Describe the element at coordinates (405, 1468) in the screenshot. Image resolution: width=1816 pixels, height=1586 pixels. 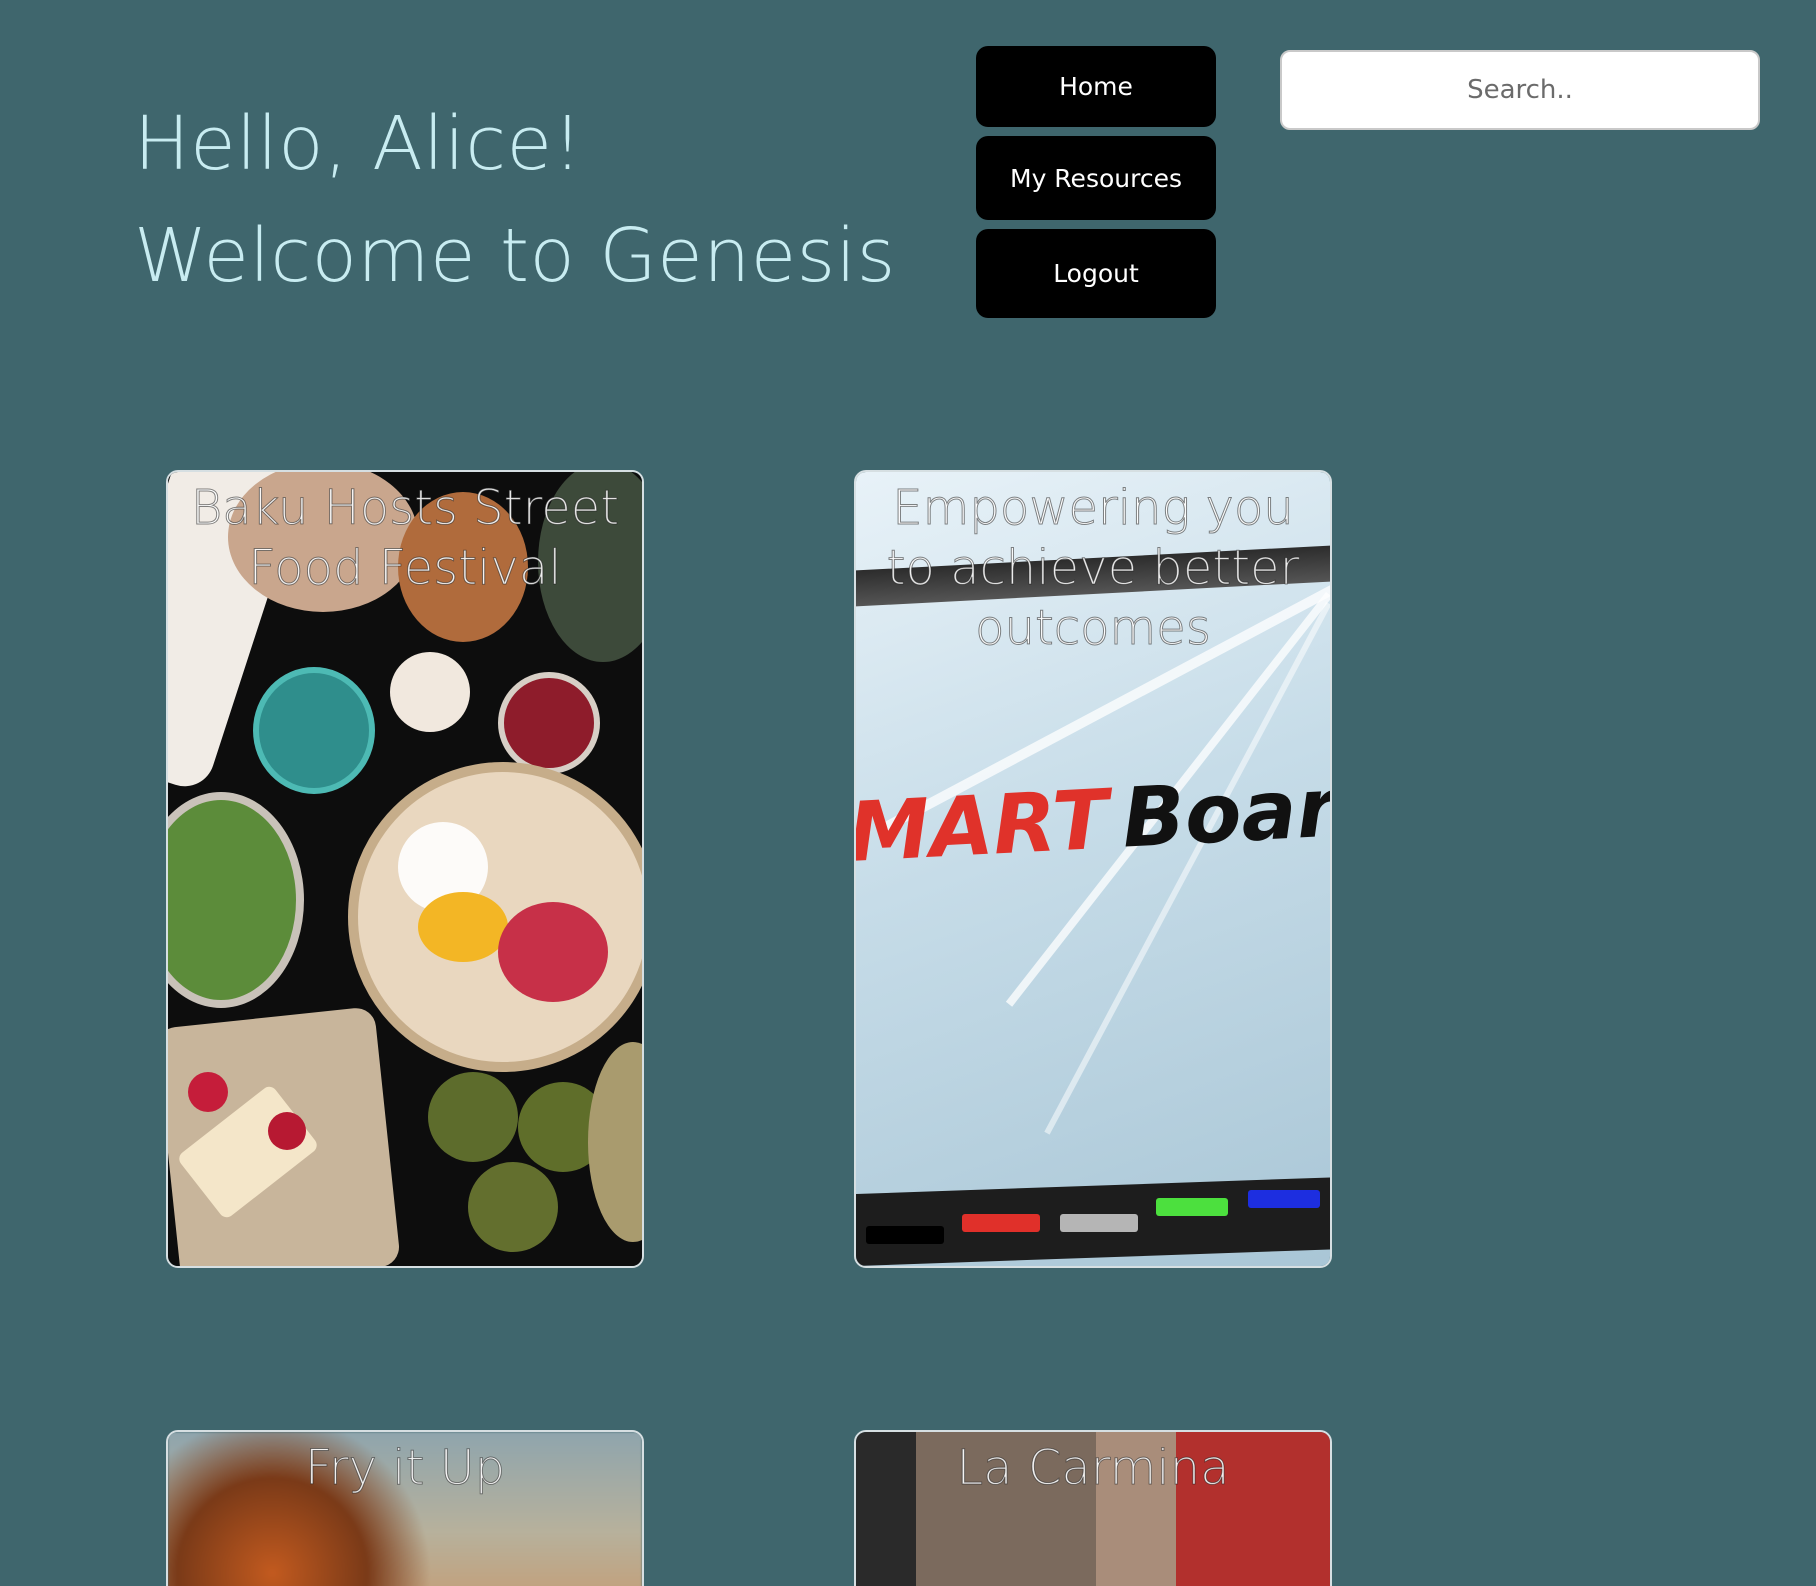
I see `card-title: Fry it Up` at that location.